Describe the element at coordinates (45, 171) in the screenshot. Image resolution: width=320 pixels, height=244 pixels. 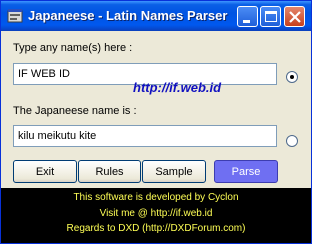
I see `exit-button: Exit` at that location.